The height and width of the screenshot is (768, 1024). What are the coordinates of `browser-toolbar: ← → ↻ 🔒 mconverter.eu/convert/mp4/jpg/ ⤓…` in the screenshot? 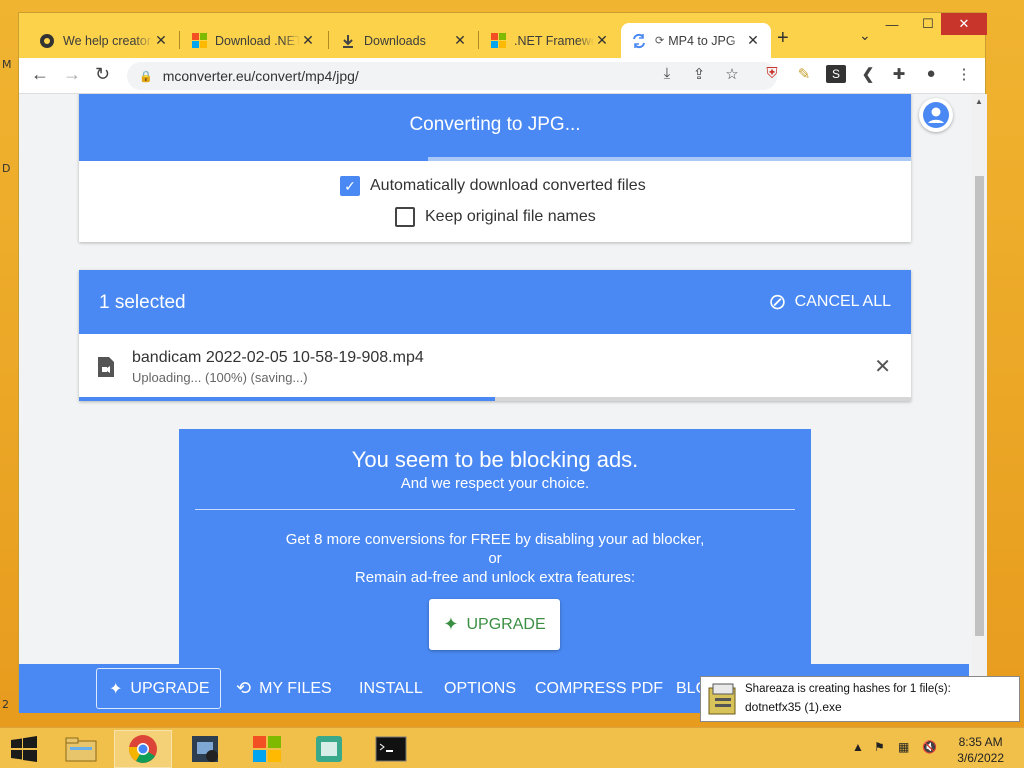 It's located at (502, 76).